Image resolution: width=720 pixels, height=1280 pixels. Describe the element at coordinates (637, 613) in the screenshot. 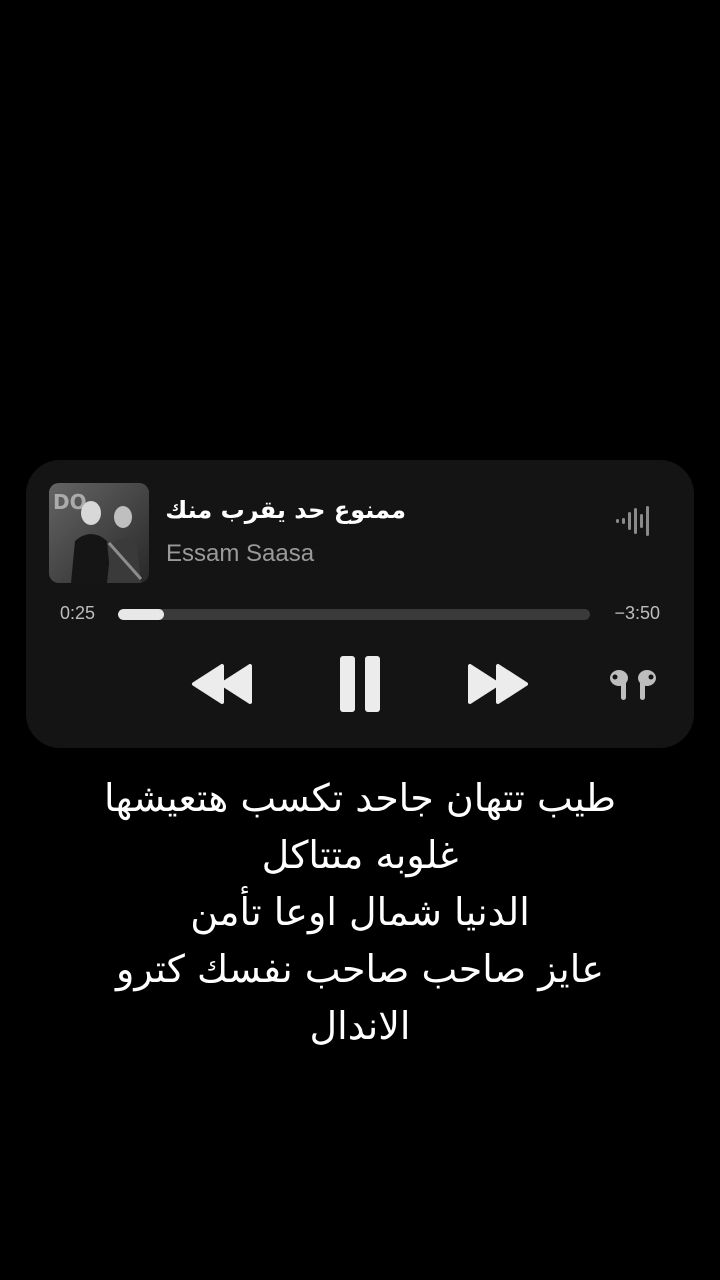

I see `remaining-time: −3:50` at that location.